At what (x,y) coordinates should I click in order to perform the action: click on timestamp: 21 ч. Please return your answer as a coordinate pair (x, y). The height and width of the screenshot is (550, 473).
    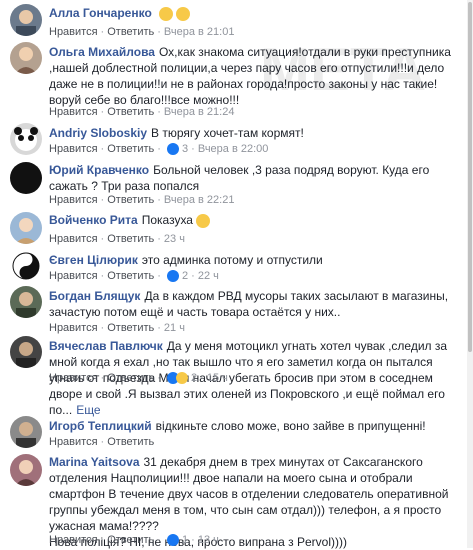
    Looking at the image, I should click on (174, 328).